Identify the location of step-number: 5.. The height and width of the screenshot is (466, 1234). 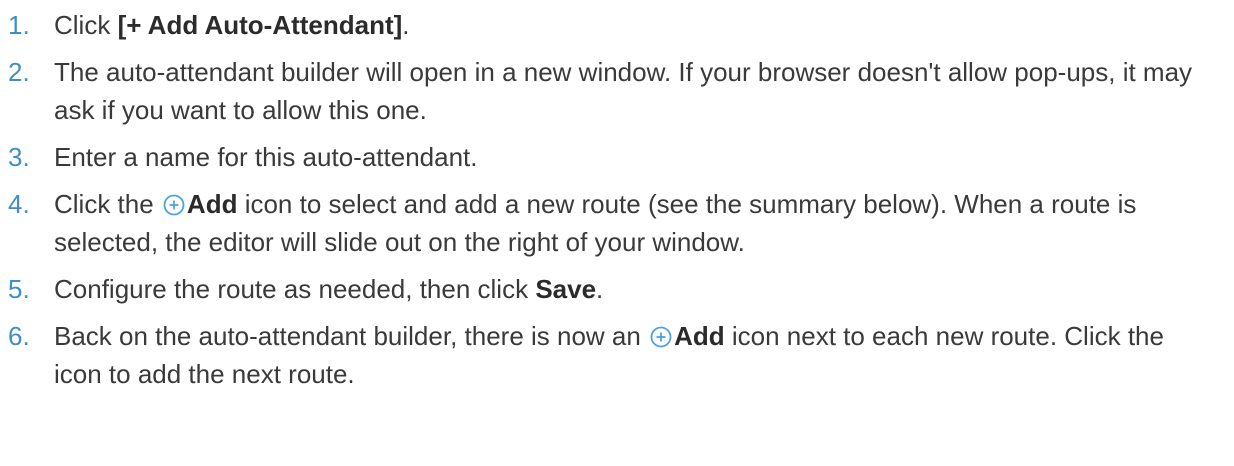
(19, 289).